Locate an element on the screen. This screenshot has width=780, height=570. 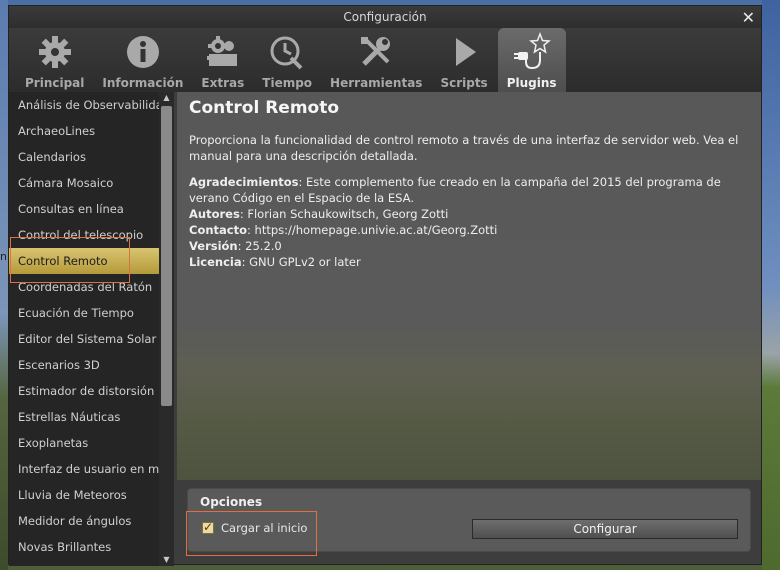
play-icon is located at coordinates (464, 52).